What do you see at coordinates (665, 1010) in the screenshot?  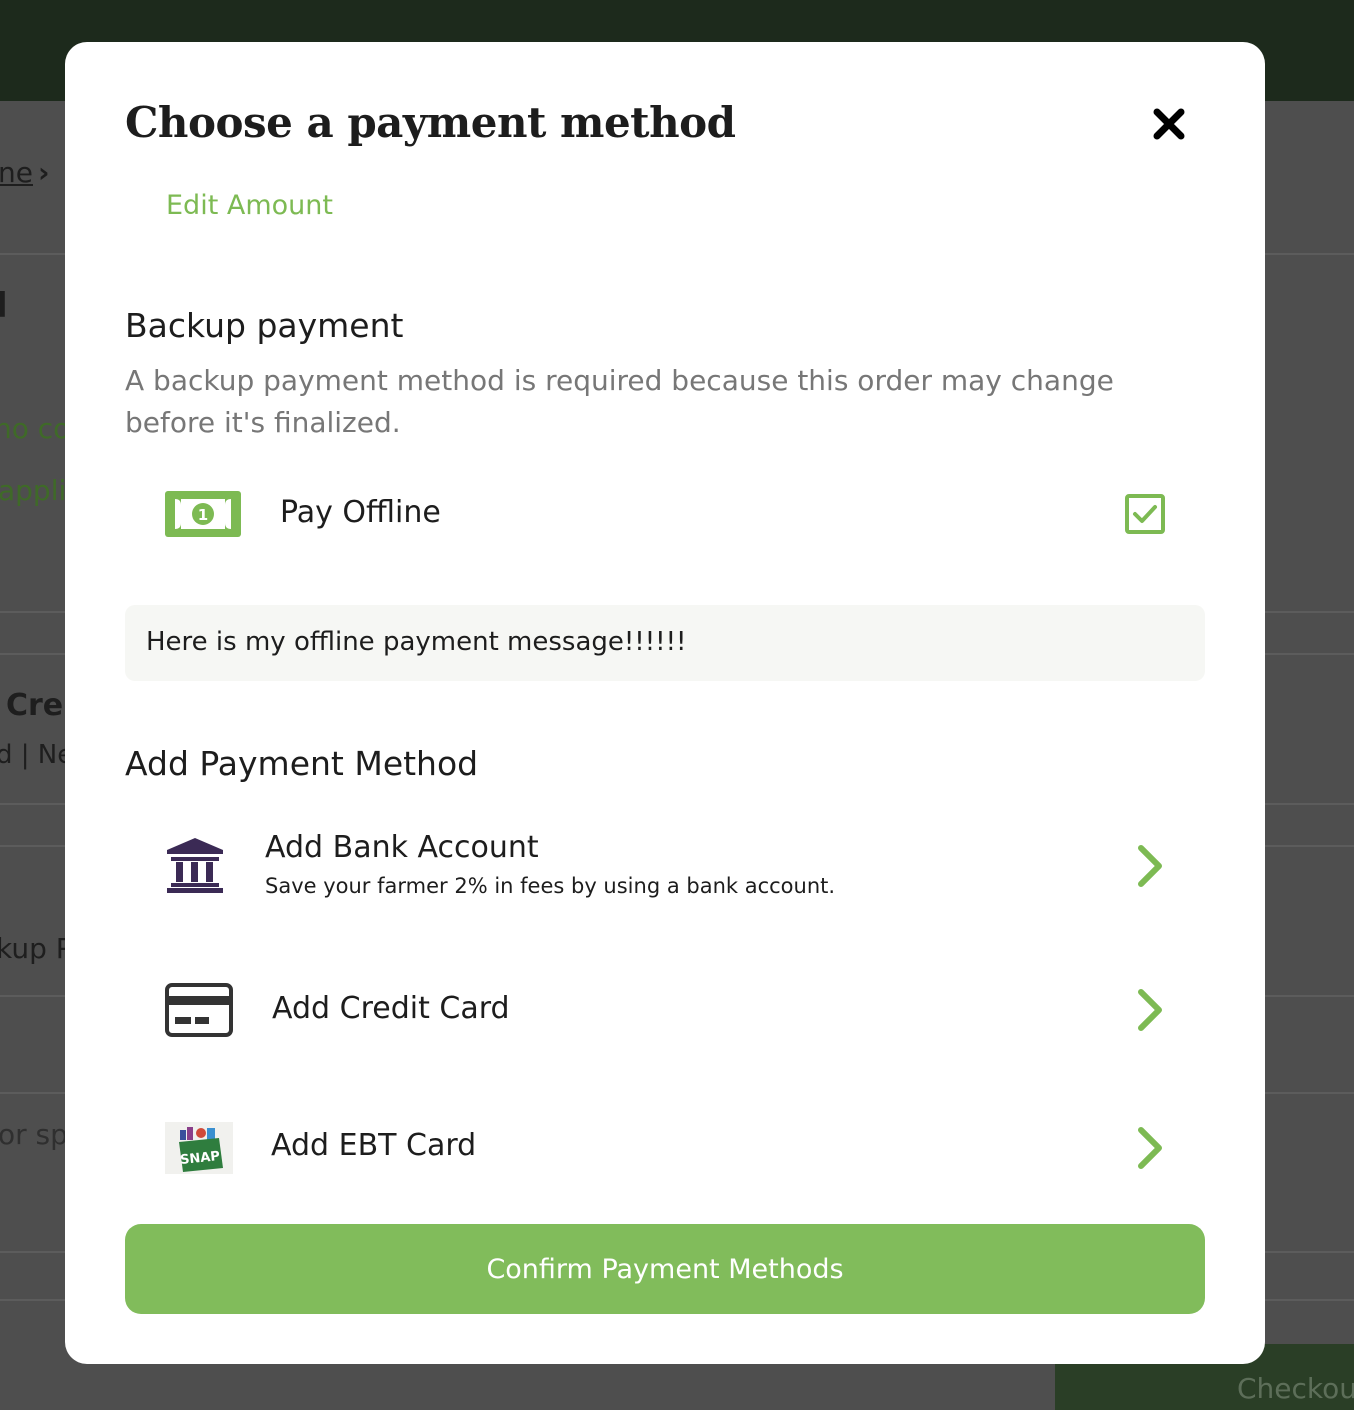 I see `add-credit-card-option: Add Credit Card` at bounding box center [665, 1010].